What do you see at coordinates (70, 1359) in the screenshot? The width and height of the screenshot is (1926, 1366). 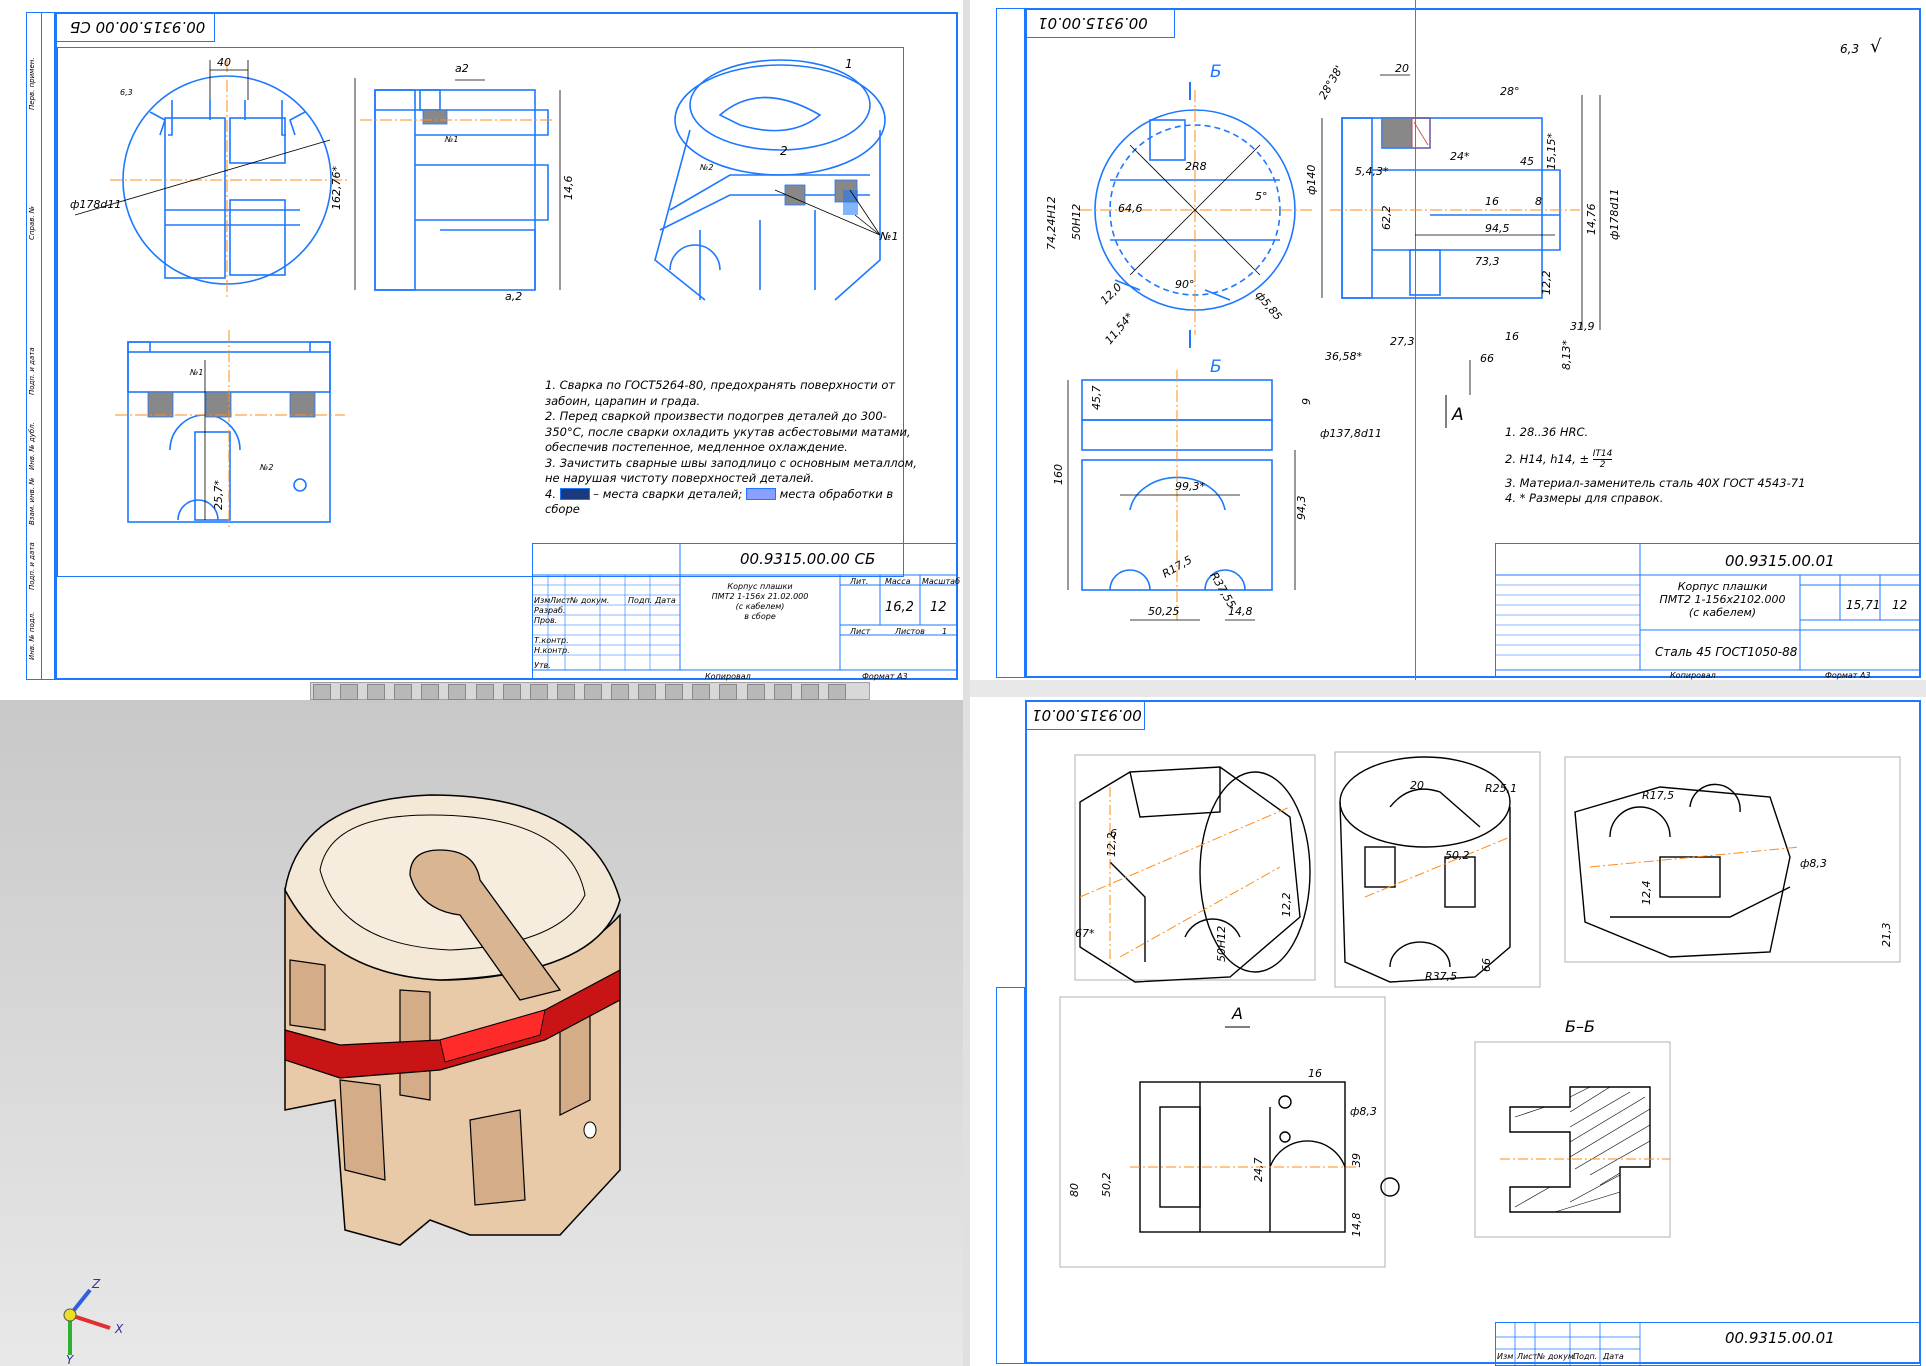 I see `axis-y-label: Y` at bounding box center [70, 1359].